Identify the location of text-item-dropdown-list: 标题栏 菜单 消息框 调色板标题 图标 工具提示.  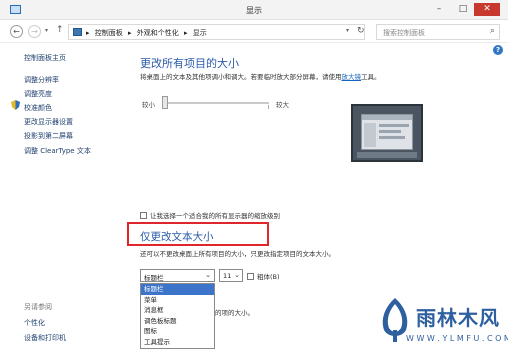
(177, 316).